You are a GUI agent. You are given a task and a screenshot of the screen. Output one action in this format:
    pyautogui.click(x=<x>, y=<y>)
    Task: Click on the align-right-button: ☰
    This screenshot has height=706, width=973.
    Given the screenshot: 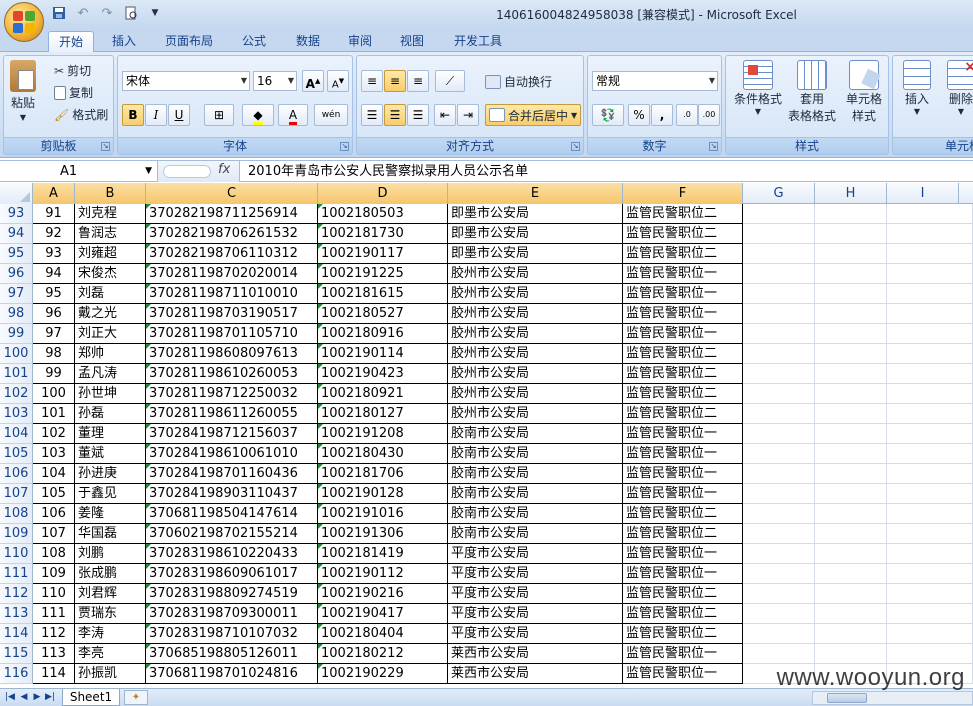 What is the action you would take?
    pyautogui.click(x=418, y=115)
    